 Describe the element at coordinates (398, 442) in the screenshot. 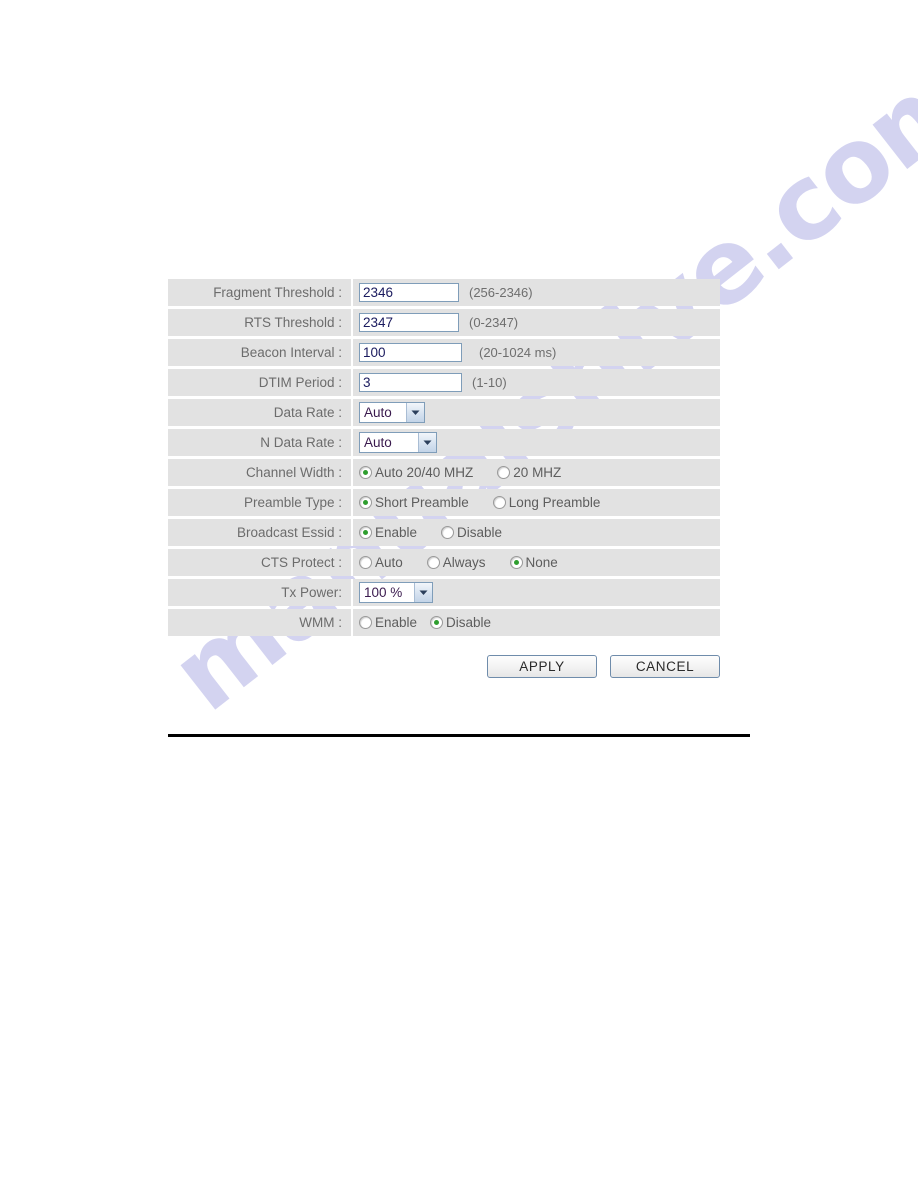

I see `n-data-rate-select: Auto` at that location.